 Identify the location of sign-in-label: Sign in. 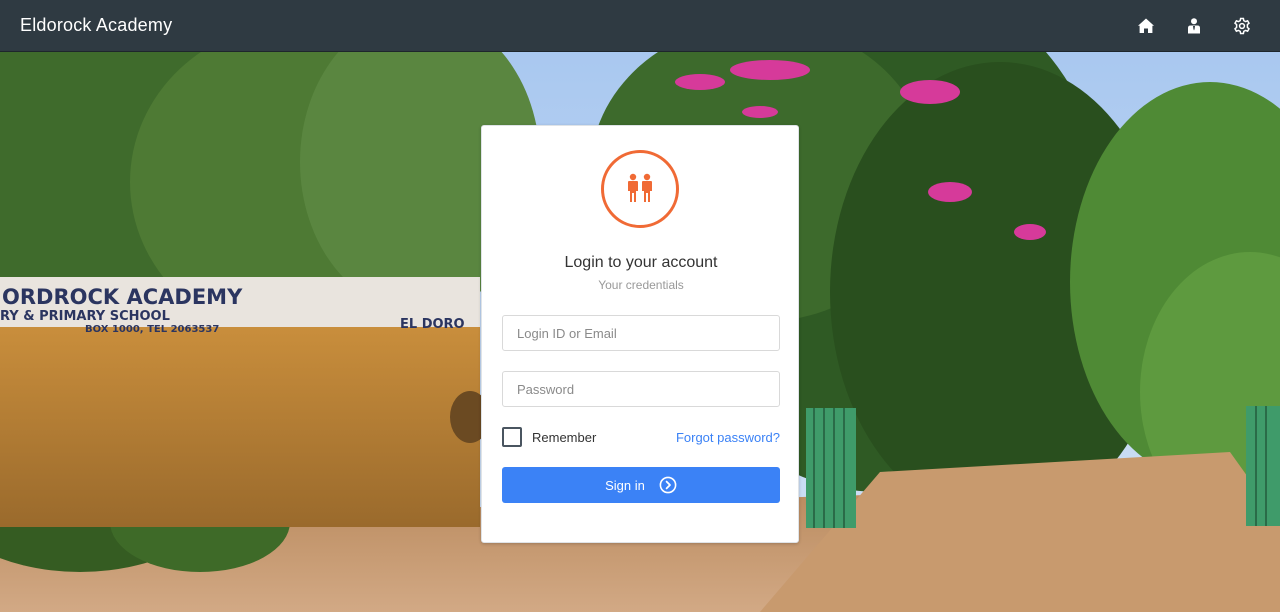
(625, 485).